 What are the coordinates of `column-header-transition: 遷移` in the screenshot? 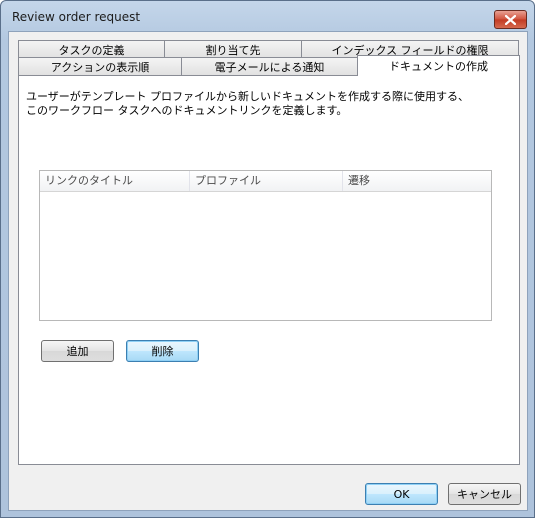 It's located at (417, 181).